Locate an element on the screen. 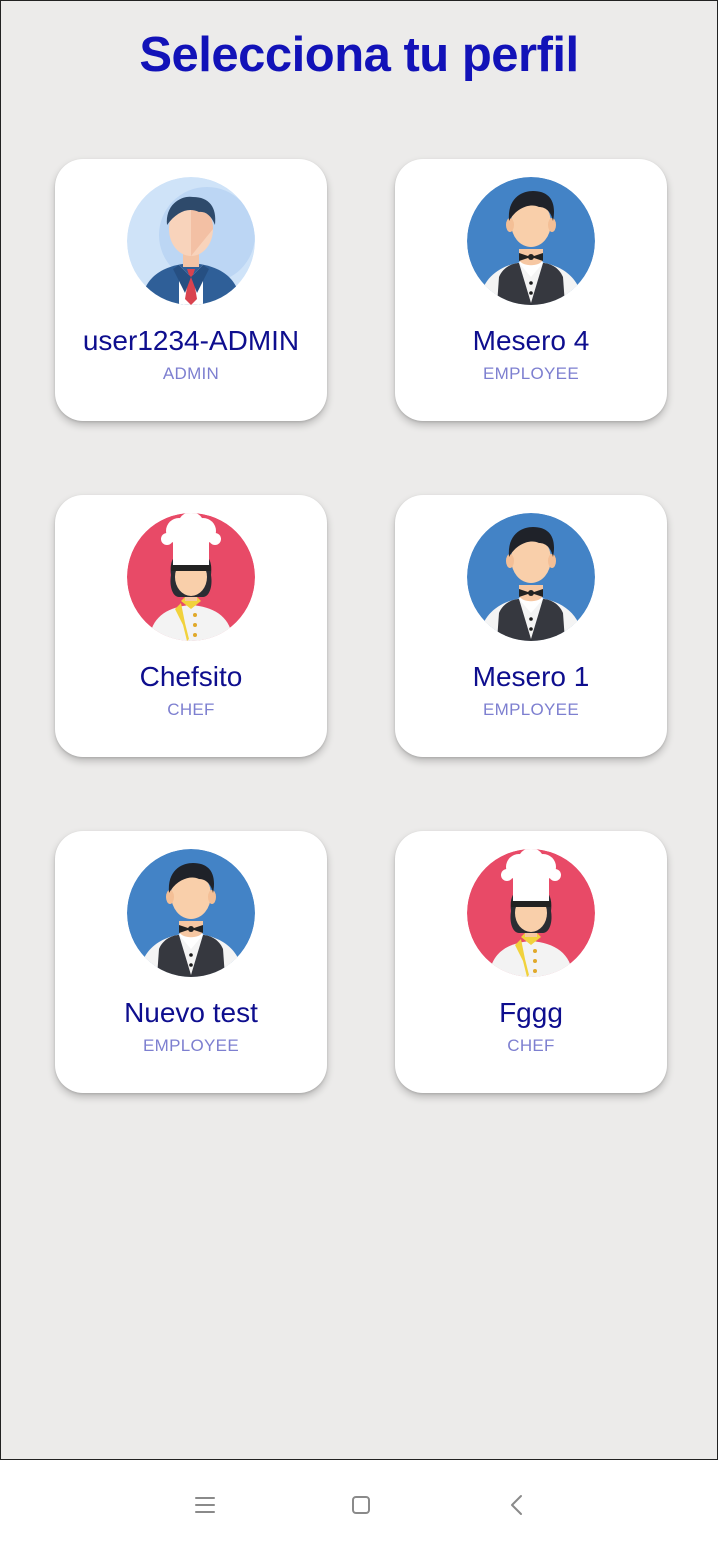 The width and height of the screenshot is (720, 1548). profile-card-nuevo-test: Nuevo test EMPLOYEE is located at coordinates (191, 962).